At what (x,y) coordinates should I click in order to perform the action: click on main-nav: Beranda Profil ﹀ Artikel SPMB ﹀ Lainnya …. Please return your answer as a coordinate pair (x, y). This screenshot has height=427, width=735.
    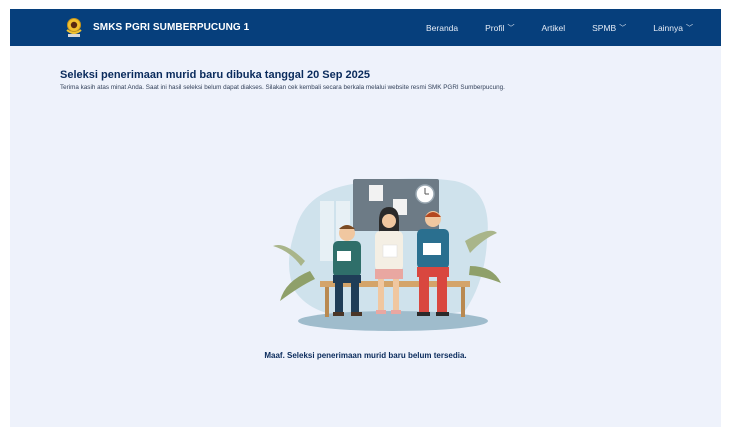
    Looking at the image, I should click on (573, 27).